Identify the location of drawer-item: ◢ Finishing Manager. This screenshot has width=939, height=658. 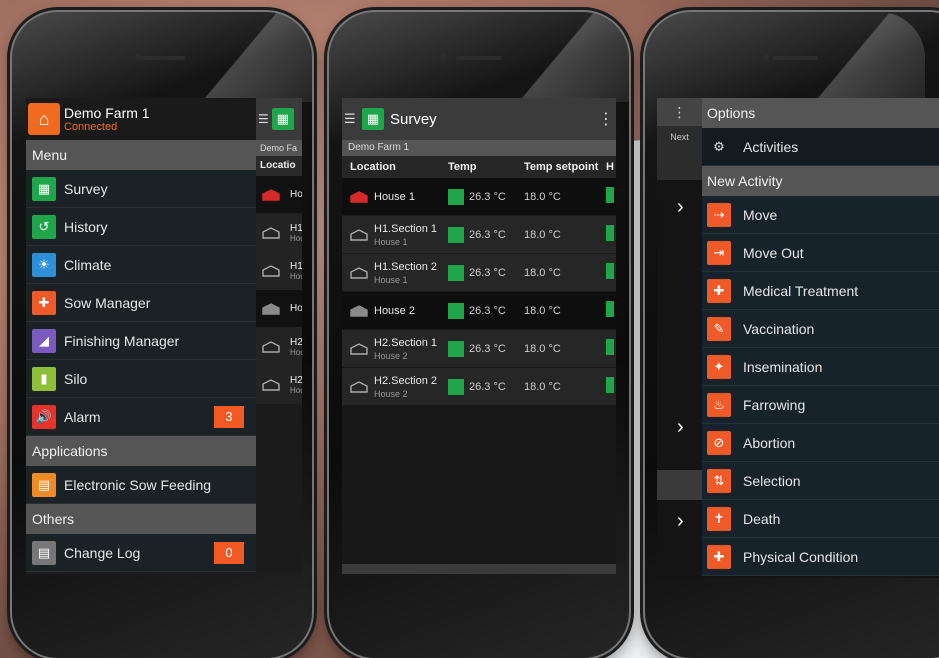
(141, 341).